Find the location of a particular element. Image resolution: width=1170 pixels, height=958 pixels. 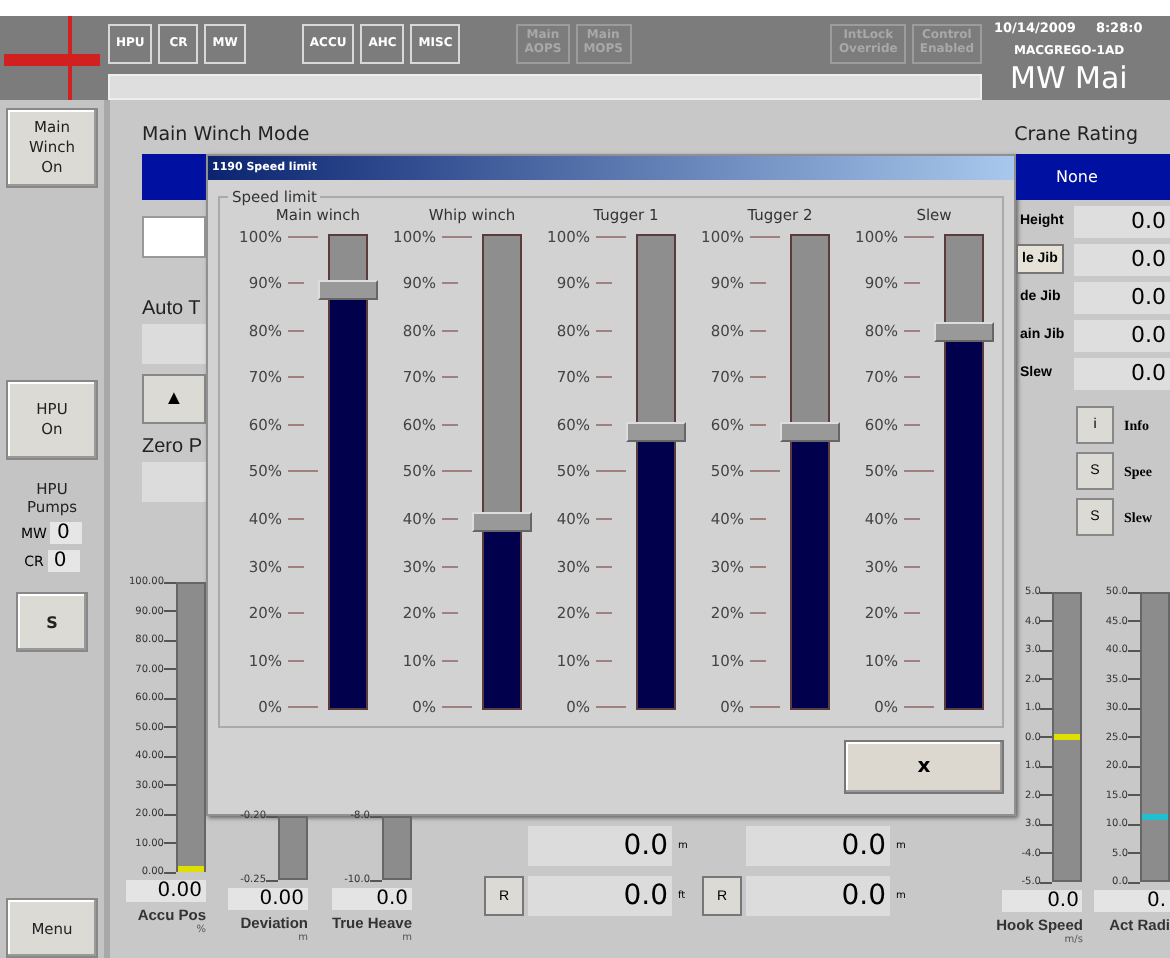

mode-bar is located at coordinates (174, 177).